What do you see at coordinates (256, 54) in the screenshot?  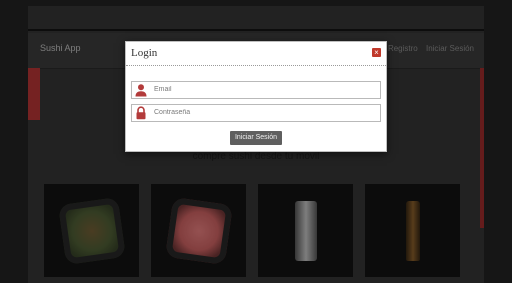 I see `modal-header: Login ×` at bounding box center [256, 54].